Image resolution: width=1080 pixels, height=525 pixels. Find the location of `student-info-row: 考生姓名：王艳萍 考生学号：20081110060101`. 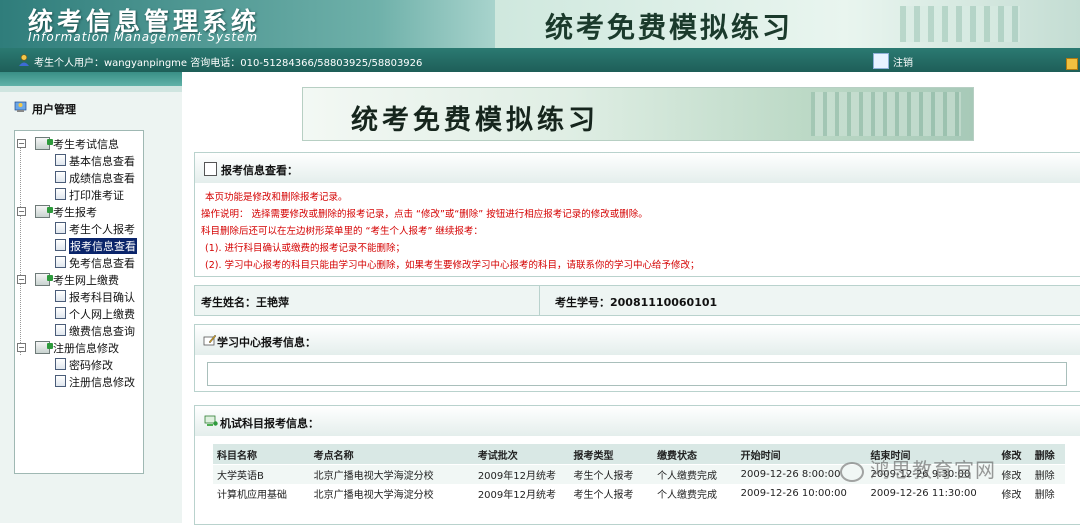

student-info-row: 考生姓名：王艳萍 考生学号：20081110060101 is located at coordinates (637, 300).